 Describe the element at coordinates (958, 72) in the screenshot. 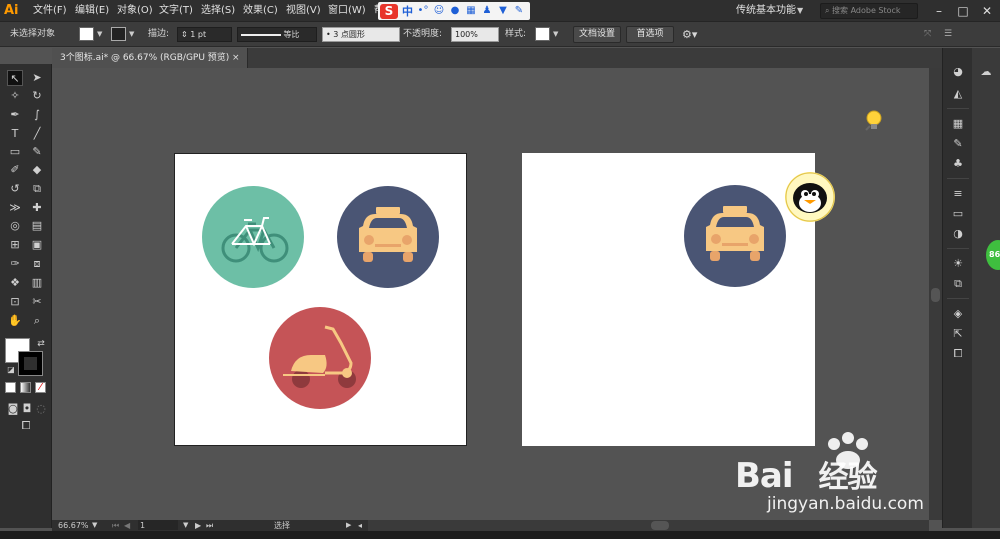

I see `color-panel-icon: ◕` at that location.